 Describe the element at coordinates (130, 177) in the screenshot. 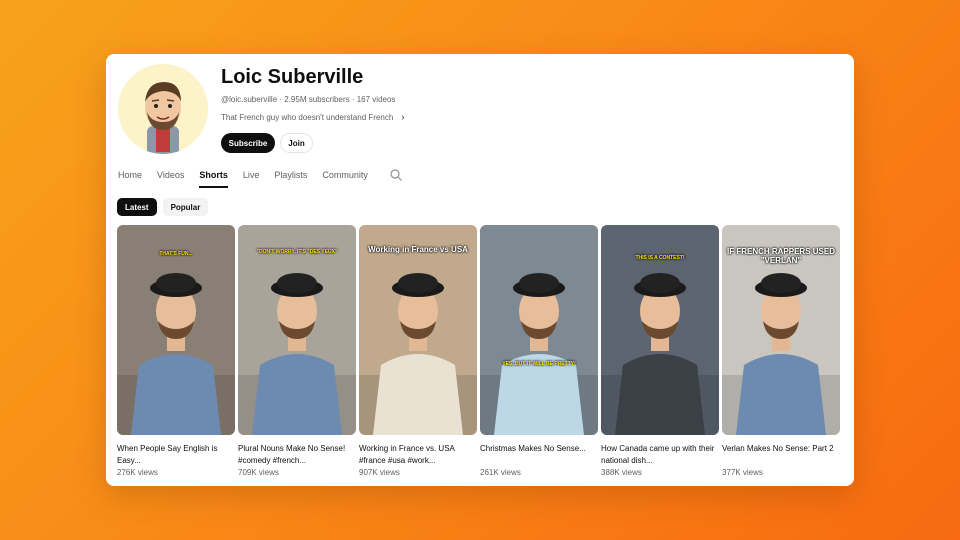

I see `tab-home: Home` at that location.